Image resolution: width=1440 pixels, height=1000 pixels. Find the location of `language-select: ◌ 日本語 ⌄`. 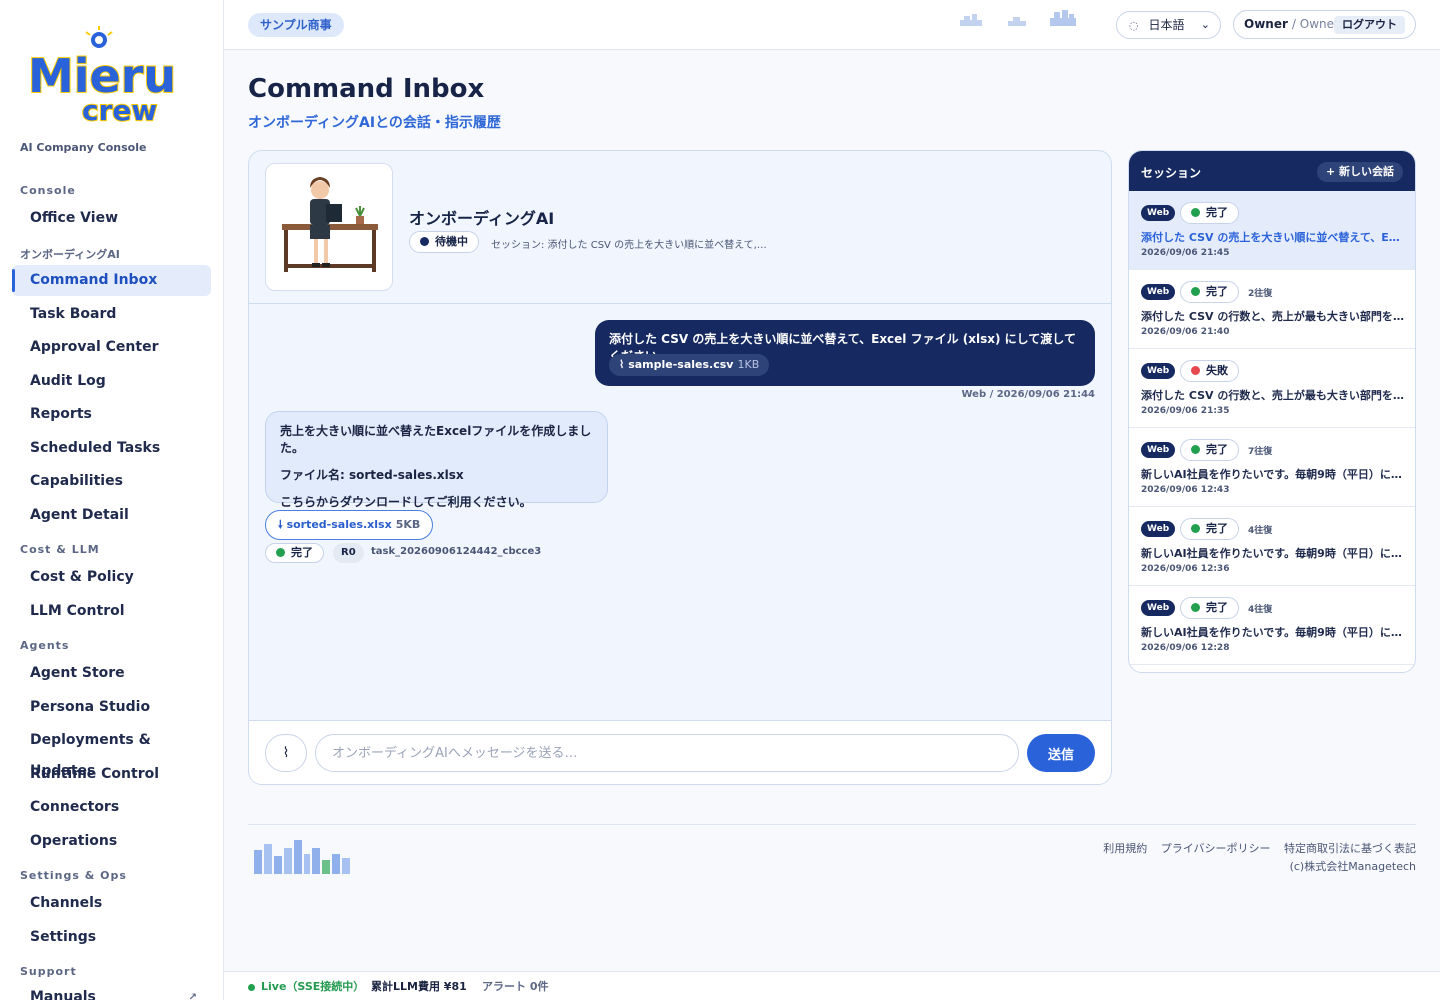

language-select: ◌ 日本語 ⌄ is located at coordinates (1168, 25).